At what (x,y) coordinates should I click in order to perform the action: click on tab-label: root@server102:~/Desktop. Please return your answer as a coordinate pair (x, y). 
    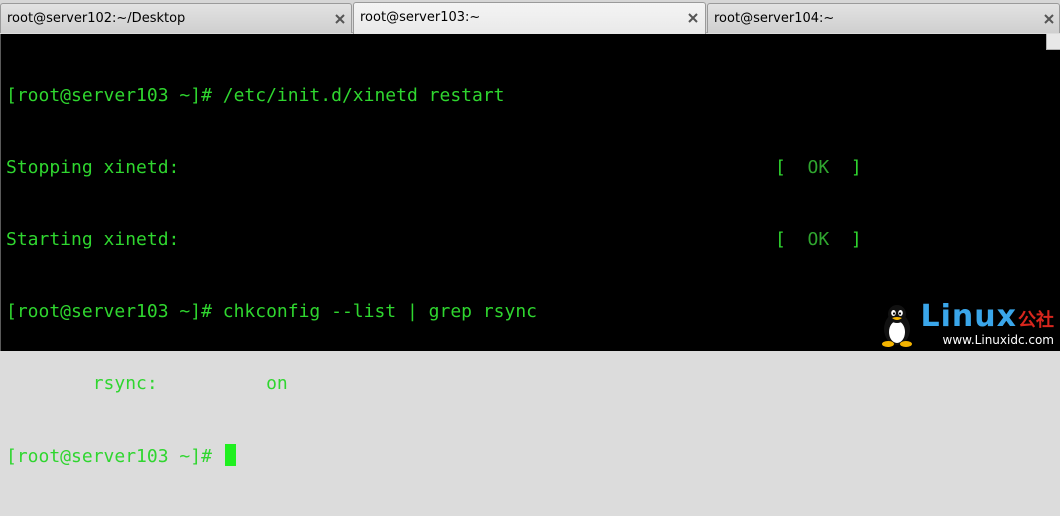
    Looking at the image, I should click on (96, 18).